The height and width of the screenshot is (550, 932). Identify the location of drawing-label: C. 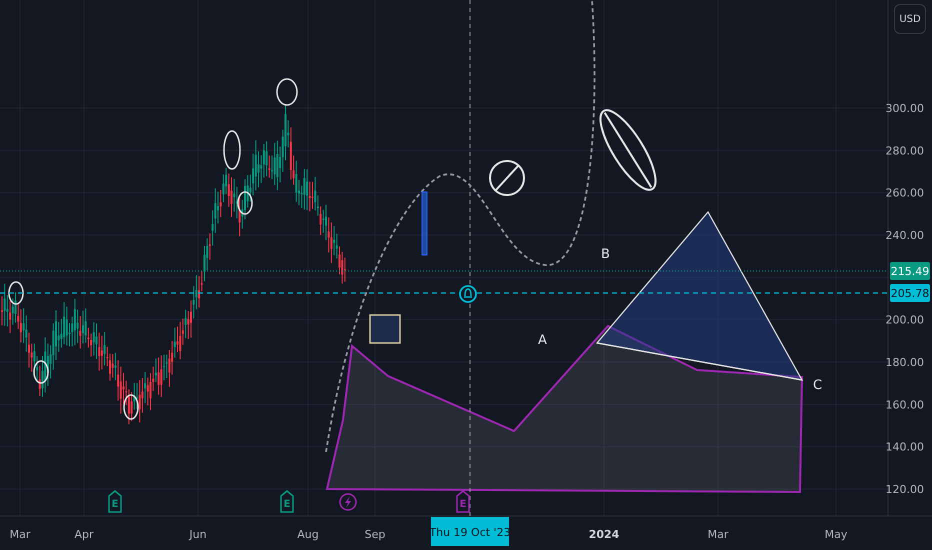
(817, 385).